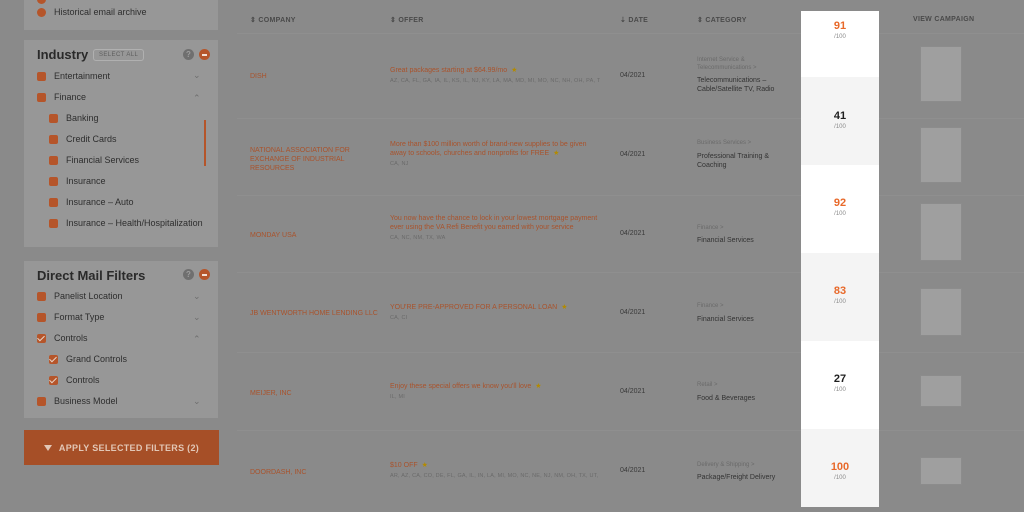 Image resolution: width=1024 pixels, height=512 pixels. Describe the element at coordinates (205, 143) in the screenshot. I see `industry-scrollbar` at that location.